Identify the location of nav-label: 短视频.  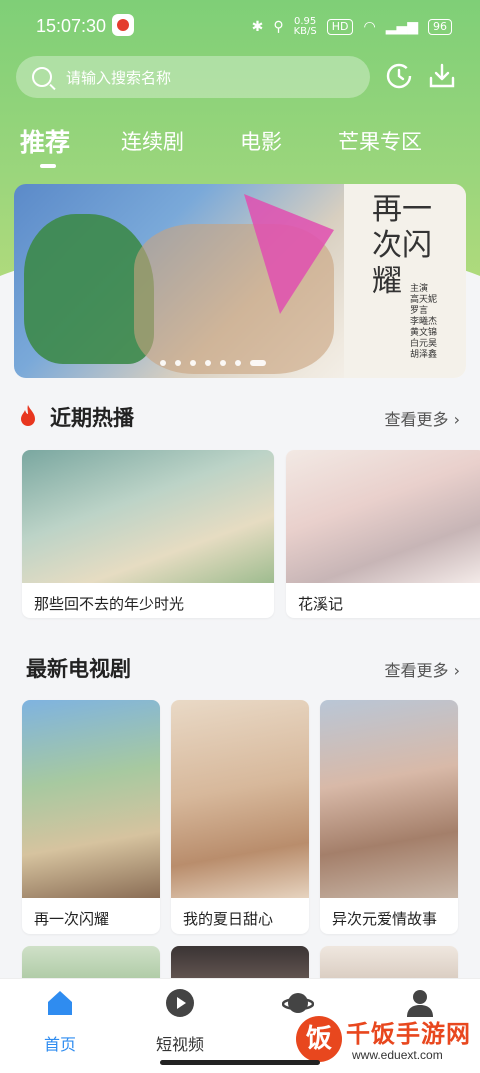
(179, 1044).